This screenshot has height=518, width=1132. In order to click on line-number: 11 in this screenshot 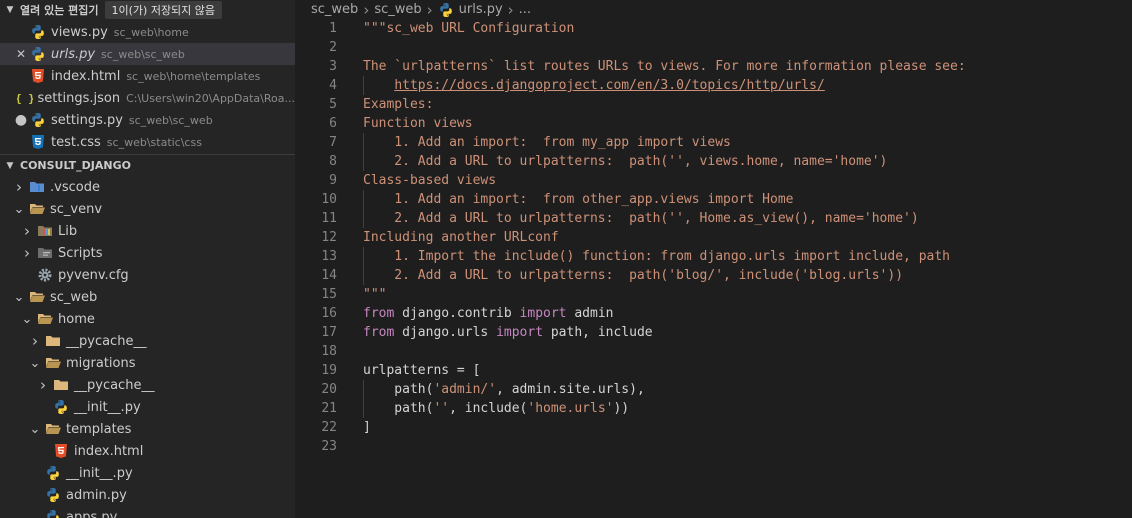, I will do `click(329, 218)`.